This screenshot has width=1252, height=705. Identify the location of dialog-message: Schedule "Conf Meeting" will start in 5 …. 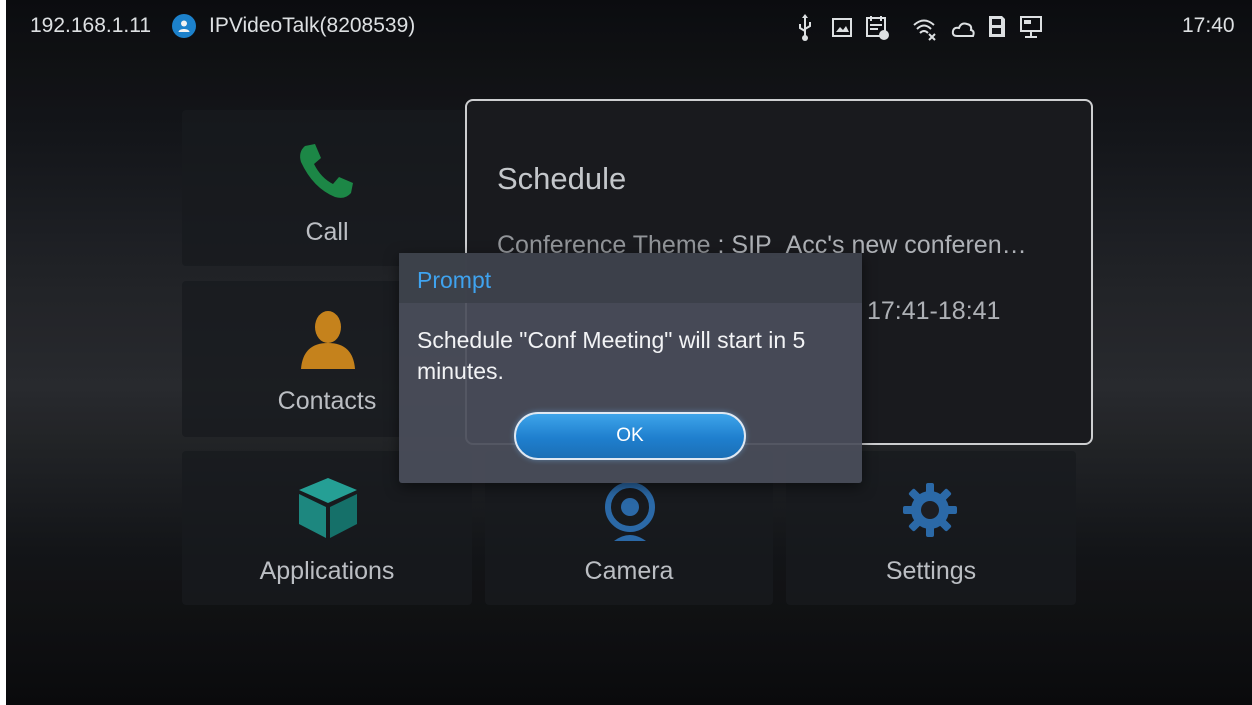
(611, 355).